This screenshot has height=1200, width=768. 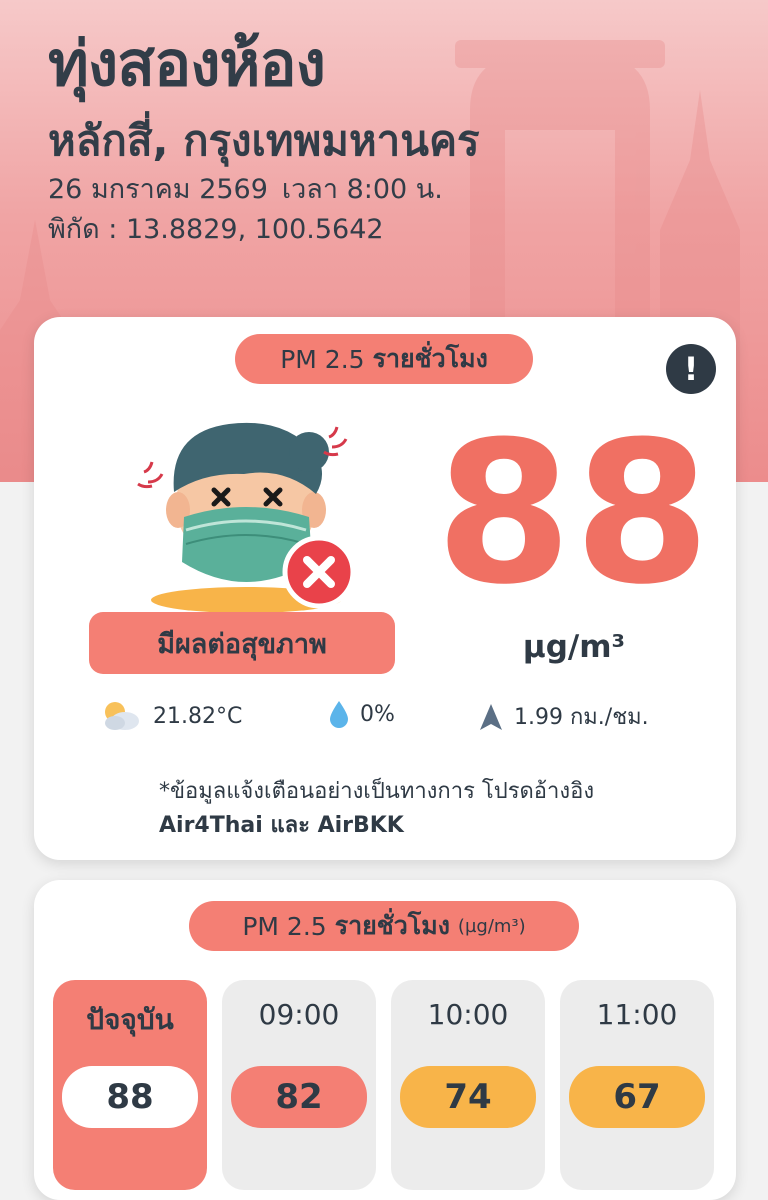 I want to click on rain-value: 0%, so click(x=377, y=714).